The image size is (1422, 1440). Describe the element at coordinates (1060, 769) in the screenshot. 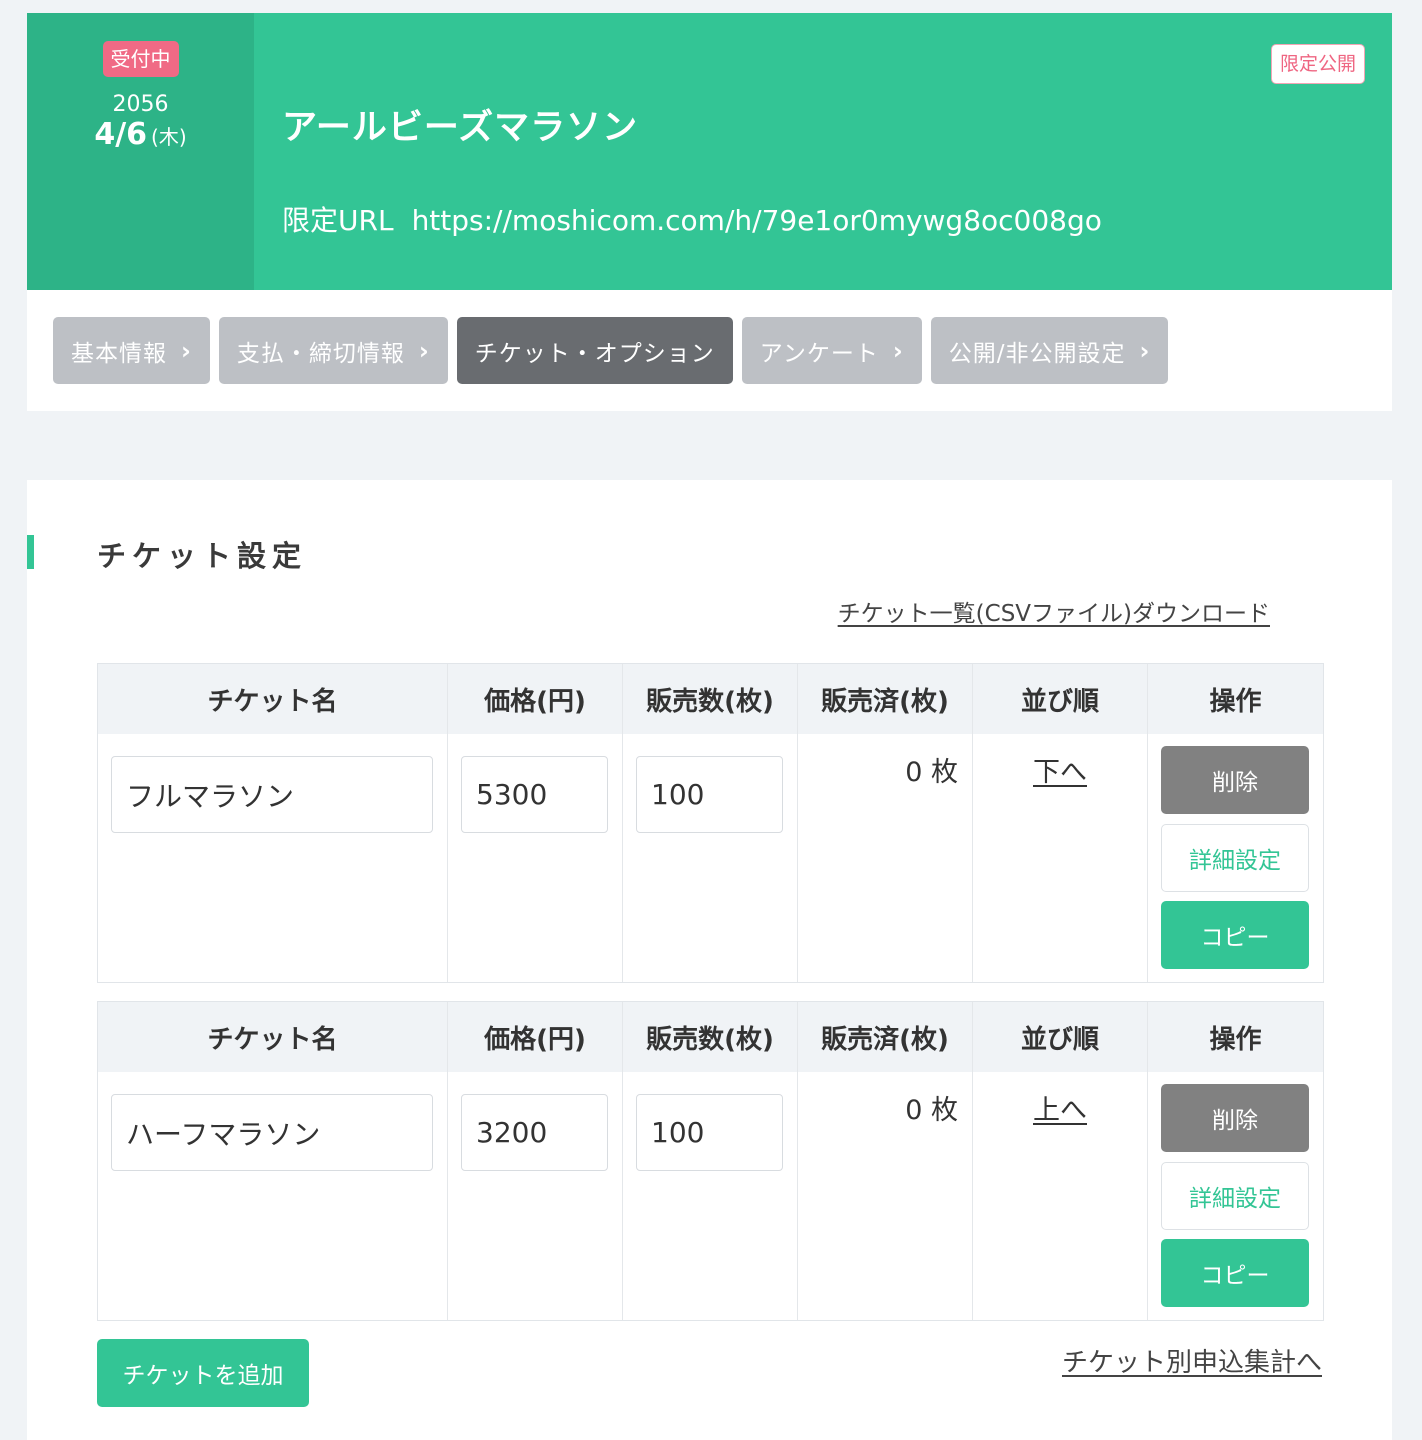

I see `move-down-link: 下へ` at that location.